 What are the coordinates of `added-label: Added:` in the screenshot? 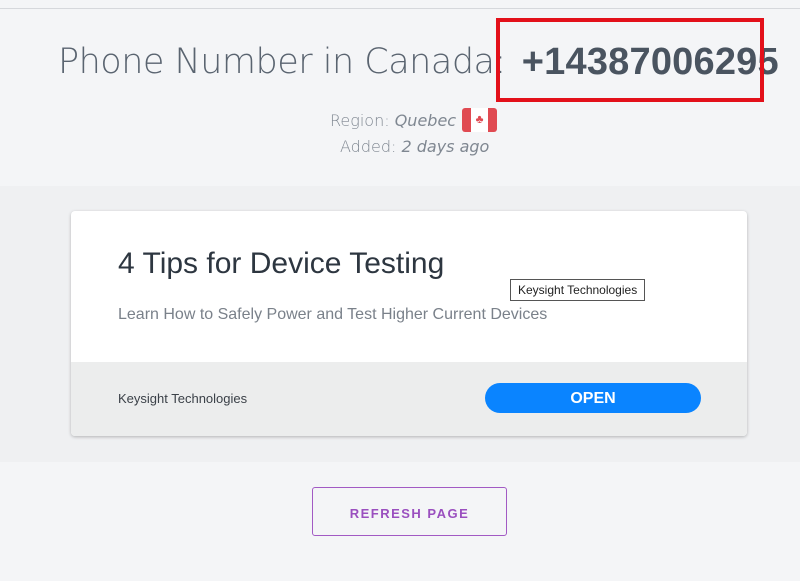 It's located at (368, 146).